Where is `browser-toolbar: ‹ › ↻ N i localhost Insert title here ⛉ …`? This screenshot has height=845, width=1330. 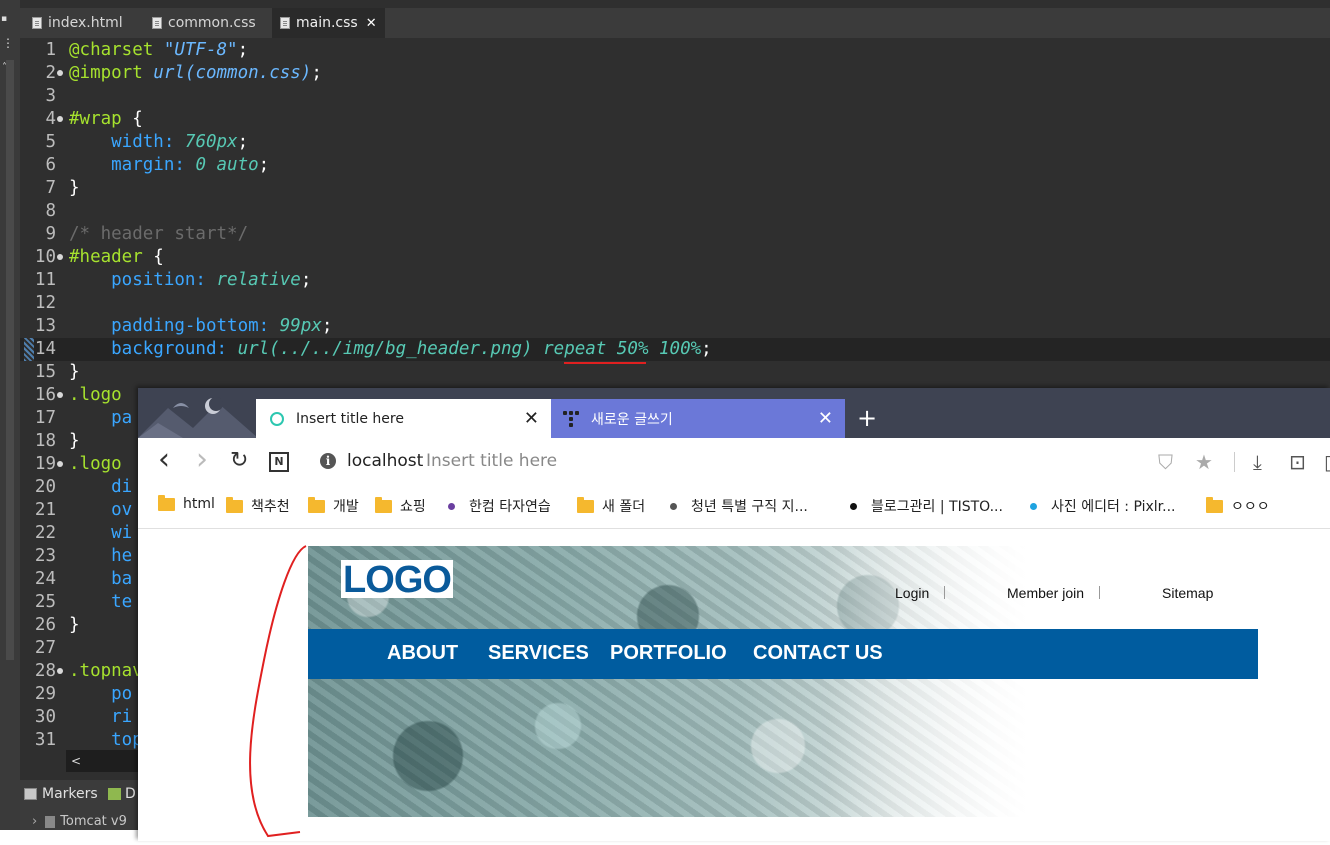 browser-toolbar: ‹ › ↻ N i localhost Insert title here ⛉ … is located at coordinates (734, 462).